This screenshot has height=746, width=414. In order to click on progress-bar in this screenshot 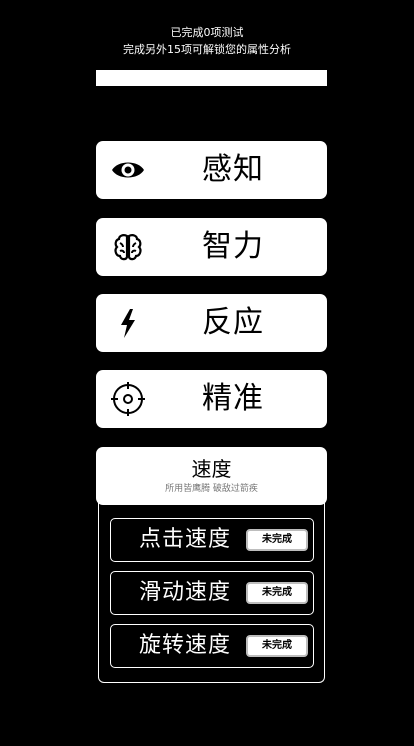, I will do `click(211, 78)`.